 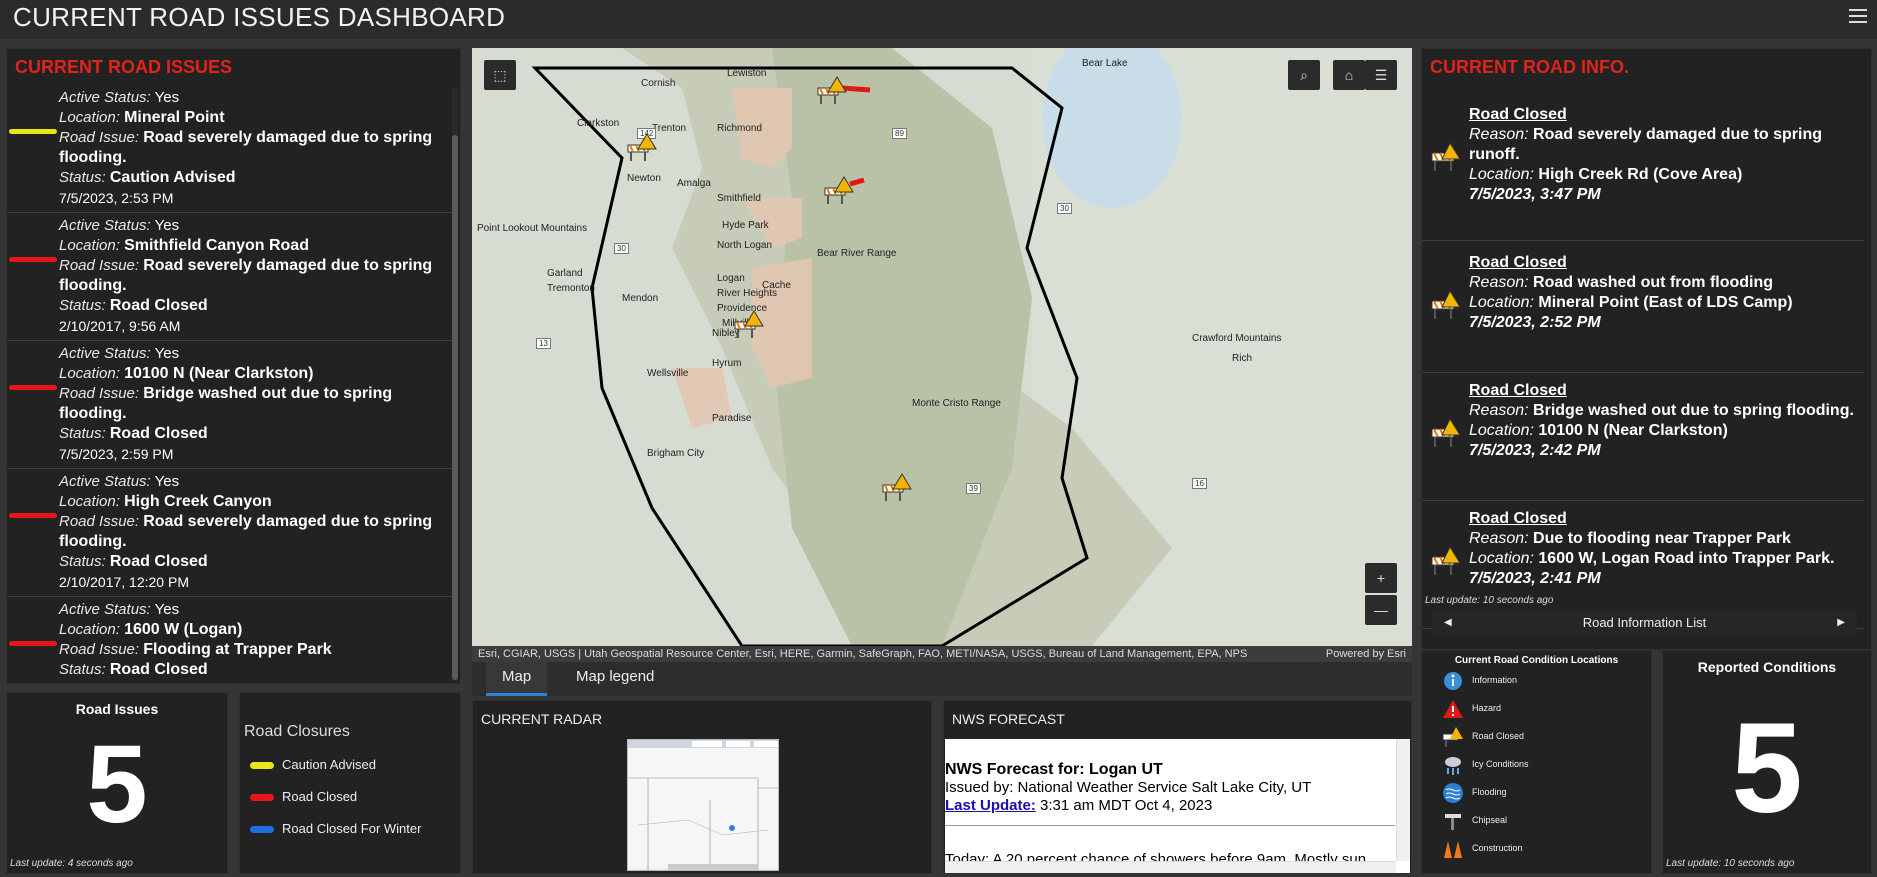 I want to click on issue-date: 2/10/2017, 12:20 PM, so click(x=124, y=582).